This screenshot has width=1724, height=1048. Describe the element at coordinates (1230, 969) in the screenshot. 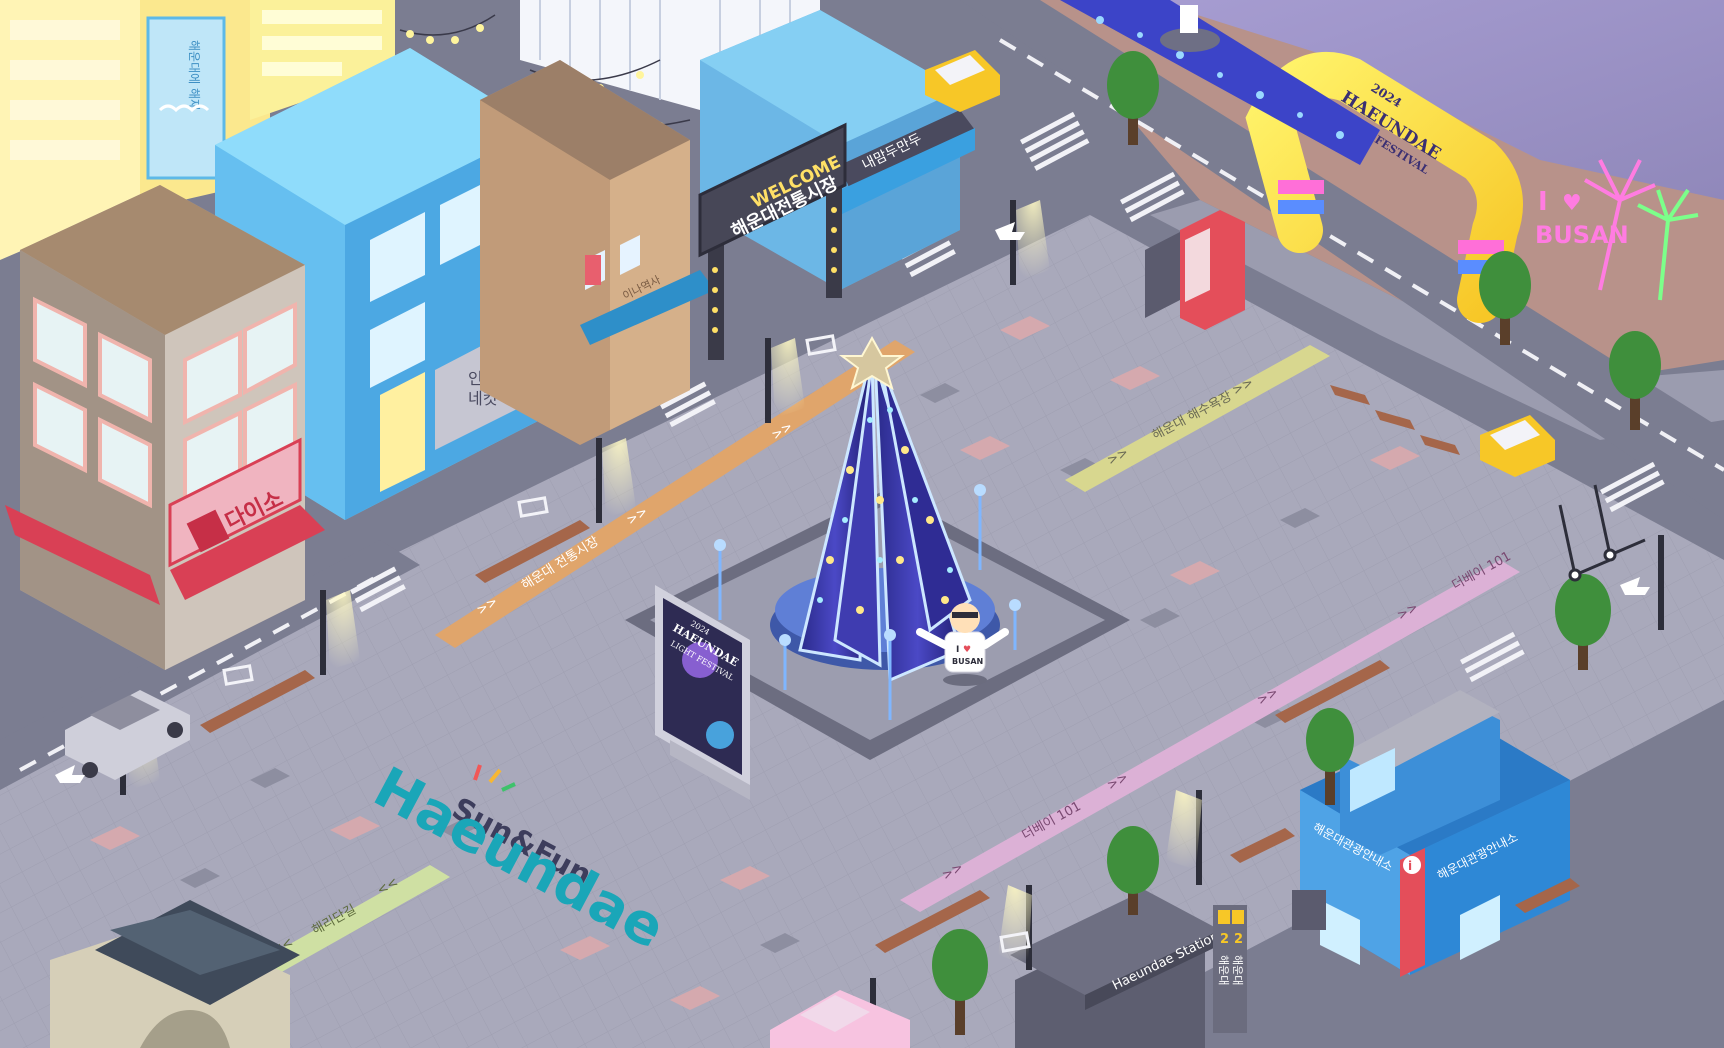

I see `metro-sign: 2 2 해운대 해운대` at that location.